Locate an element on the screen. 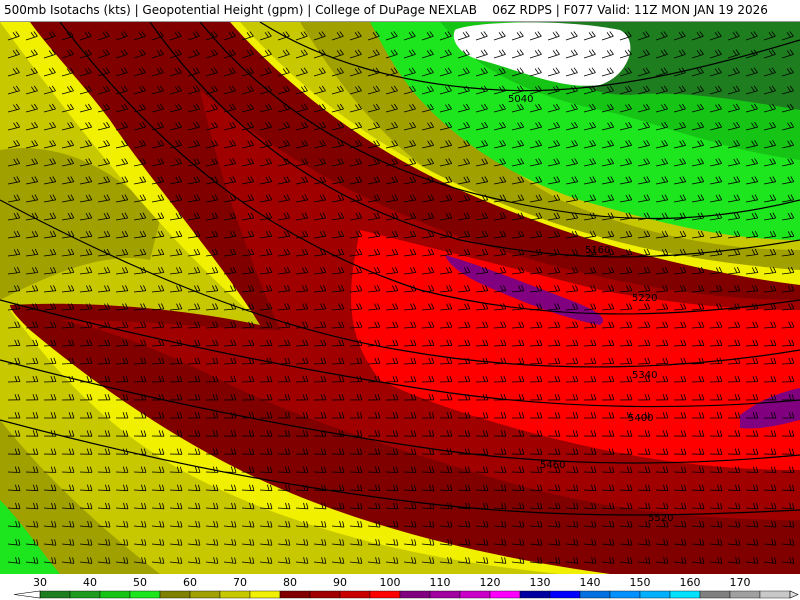 The height and width of the screenshot is (600, 800). contour-label: 5460 is located at coordinates (552, 465).